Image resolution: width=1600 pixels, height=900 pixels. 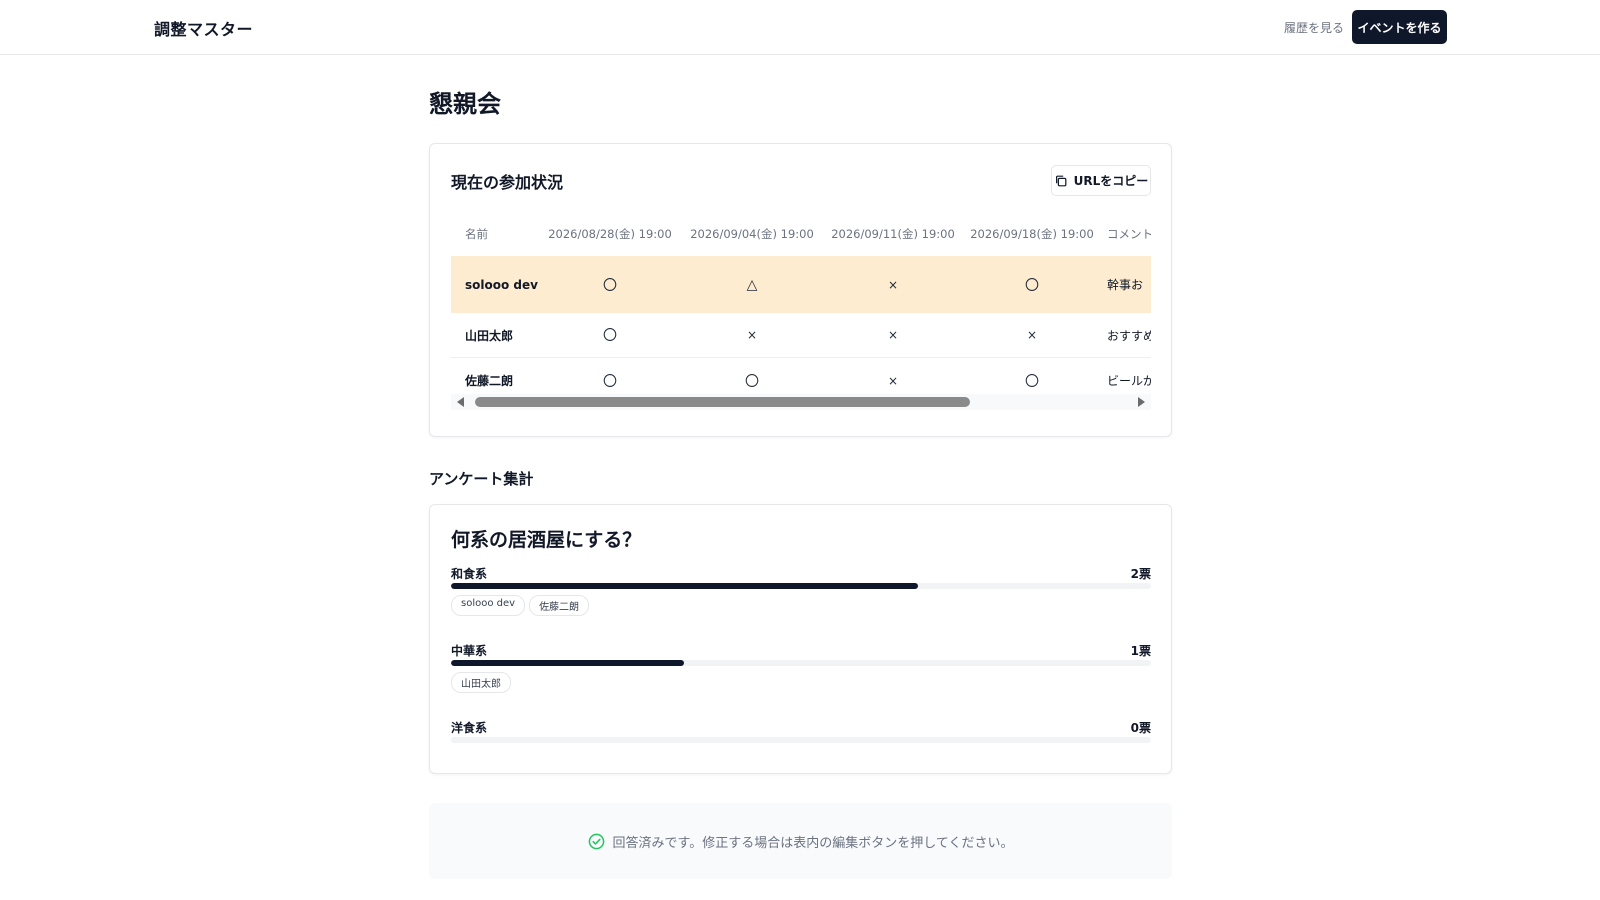 I want to click on table-horizontal-scrollbar, so click(x=801, y=402).